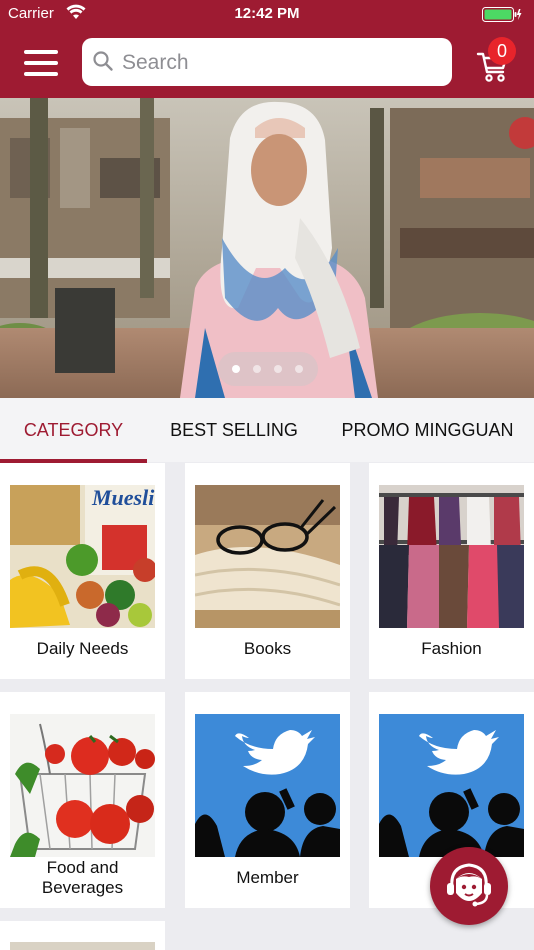 This screenshot has width=534, height=950. Describe the element at coordinates (236, 369) in the screenshot. I see `page-dot-active` at that location.